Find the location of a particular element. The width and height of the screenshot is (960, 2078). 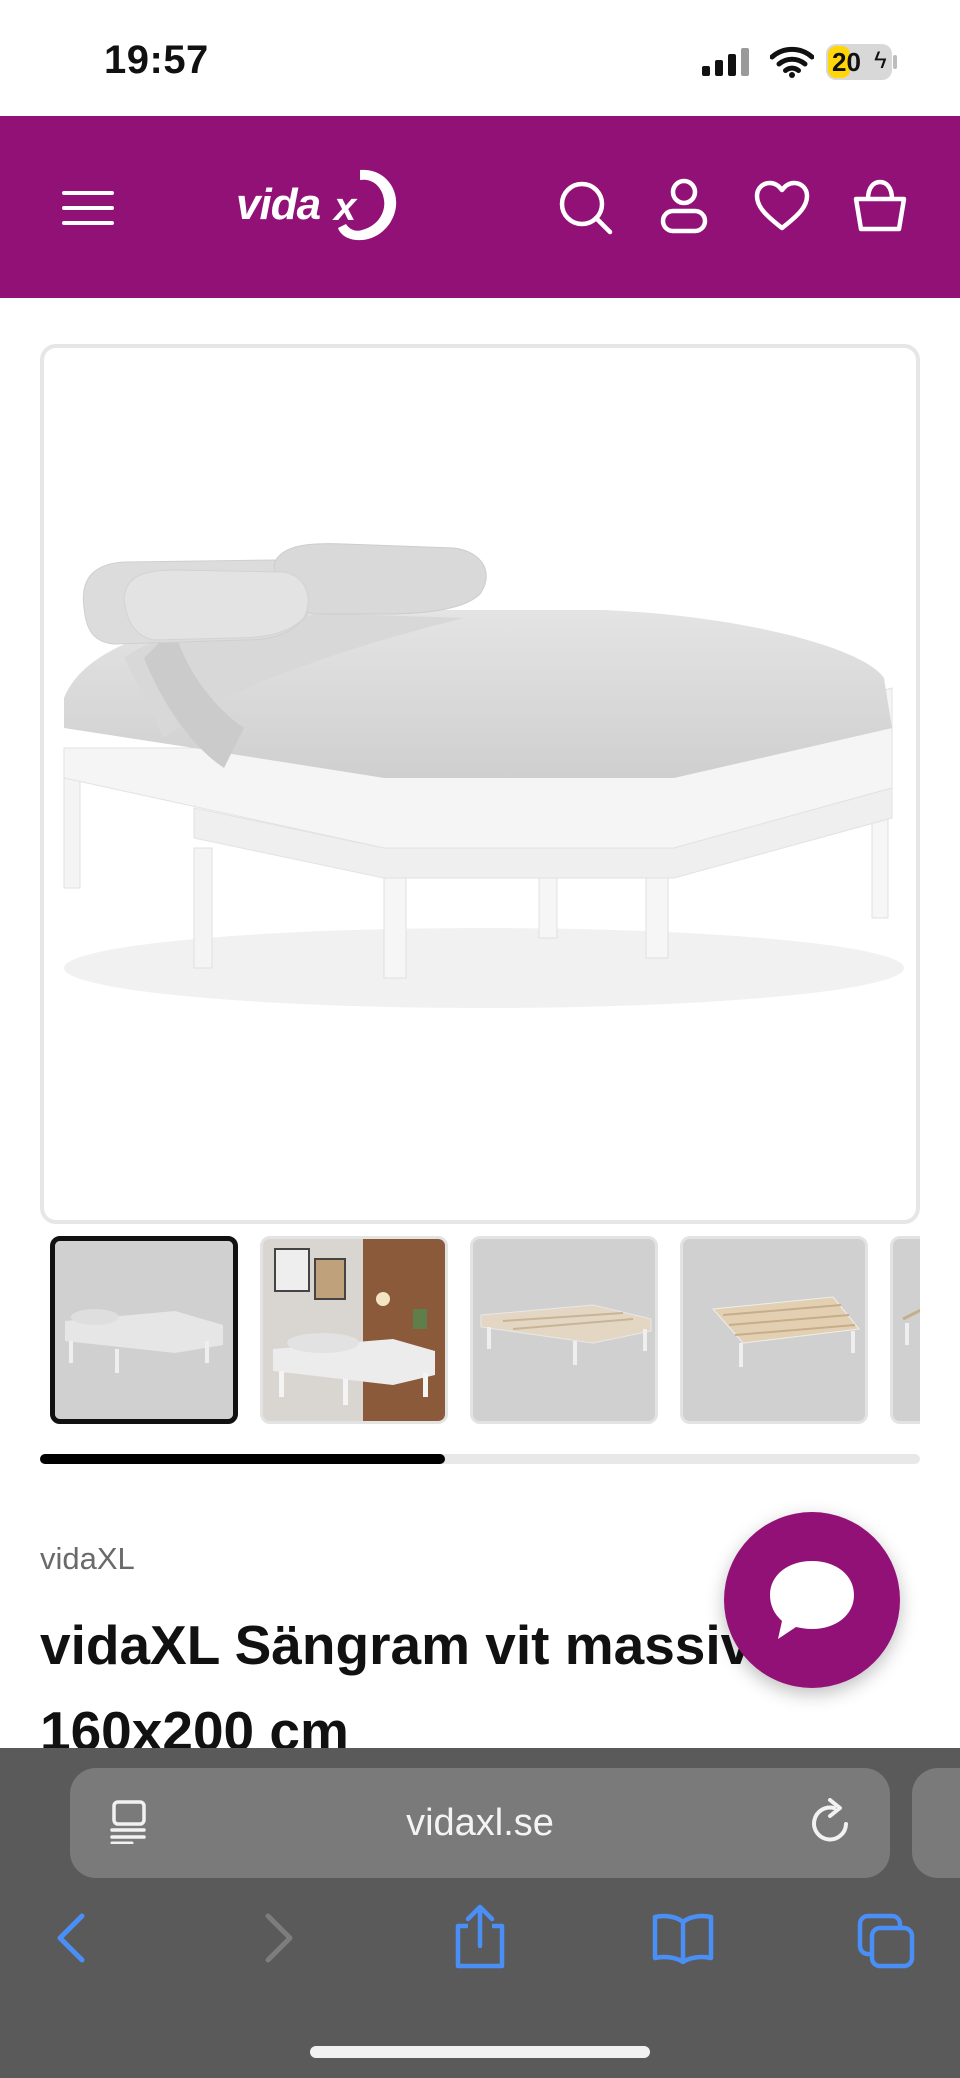

chat-bubble-icon is located at coordinates (812, 1600).